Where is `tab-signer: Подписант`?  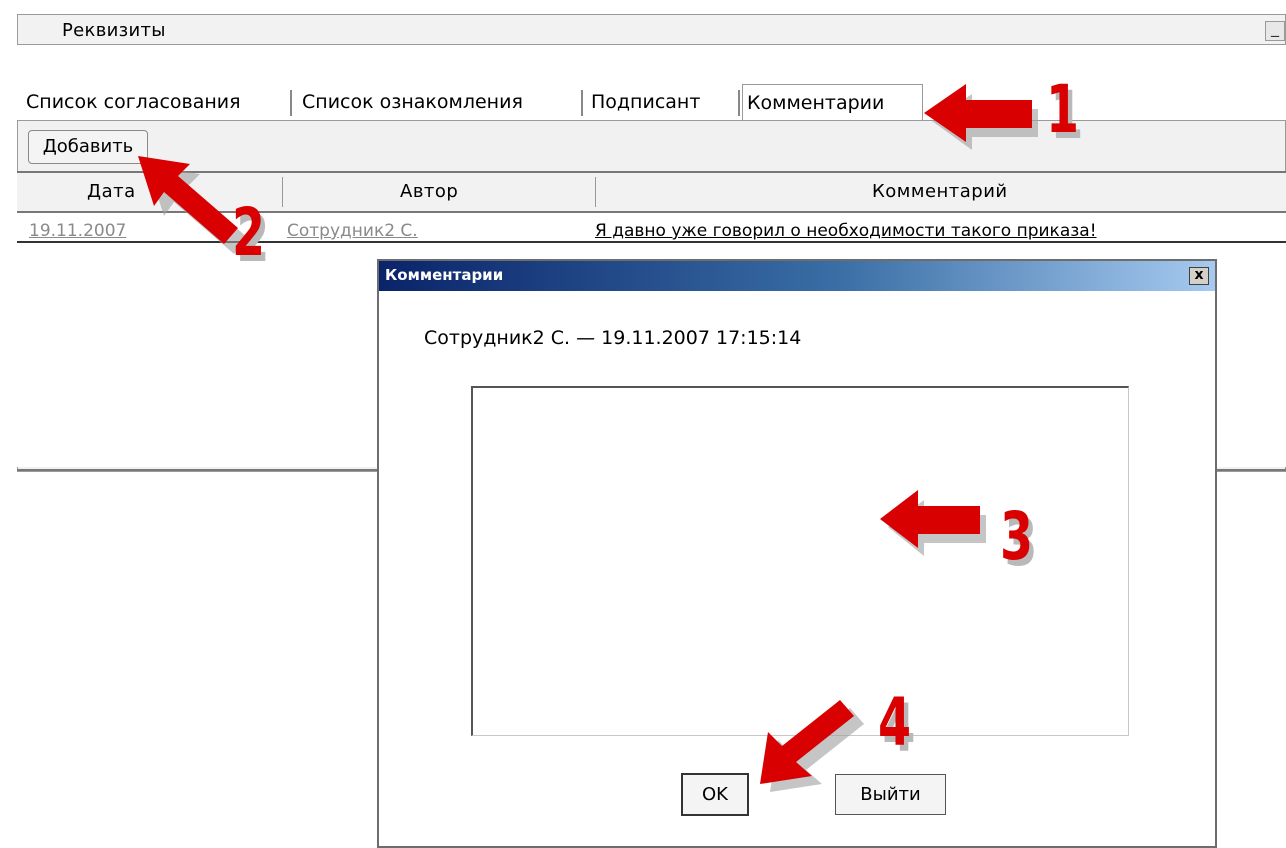 tab-signer: Подписант is located at coordinates (645, 102).